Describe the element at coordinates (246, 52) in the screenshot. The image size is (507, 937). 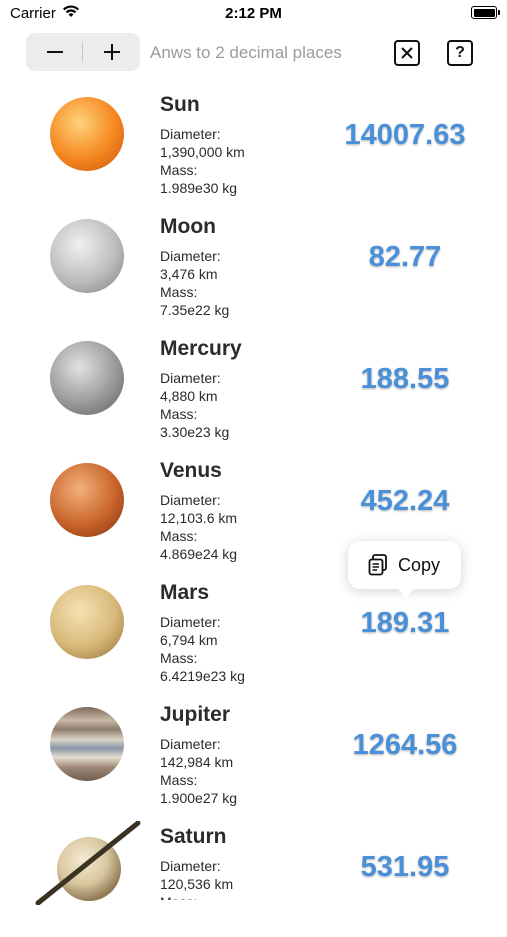
I see `decimal-hint: Anws to 2 decimal places` at that location.